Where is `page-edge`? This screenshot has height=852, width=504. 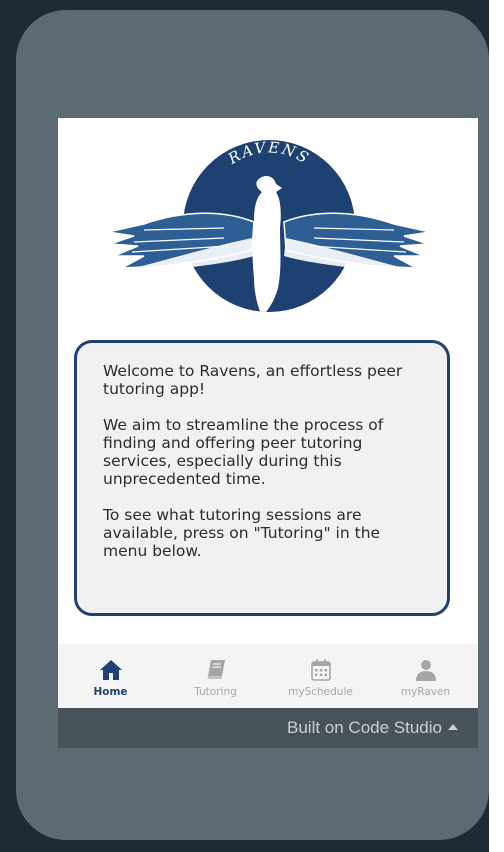
page-edge is located at coordinates (496, 426).